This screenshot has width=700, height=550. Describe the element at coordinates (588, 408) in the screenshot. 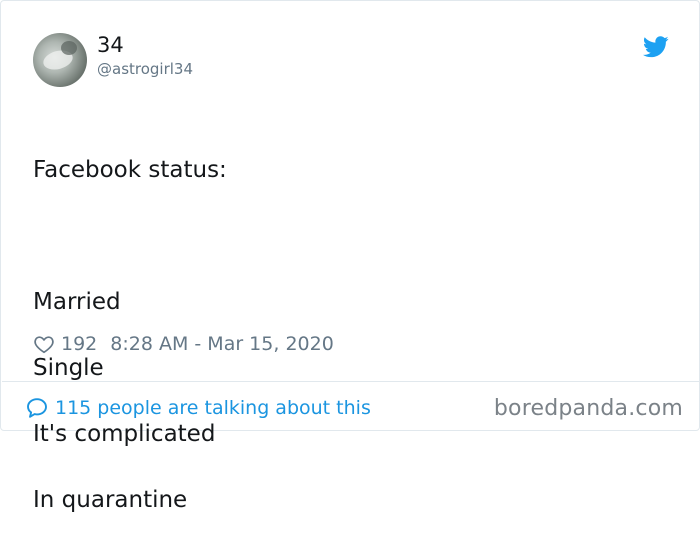

I see `watermark: boredpanda.com` at that location.